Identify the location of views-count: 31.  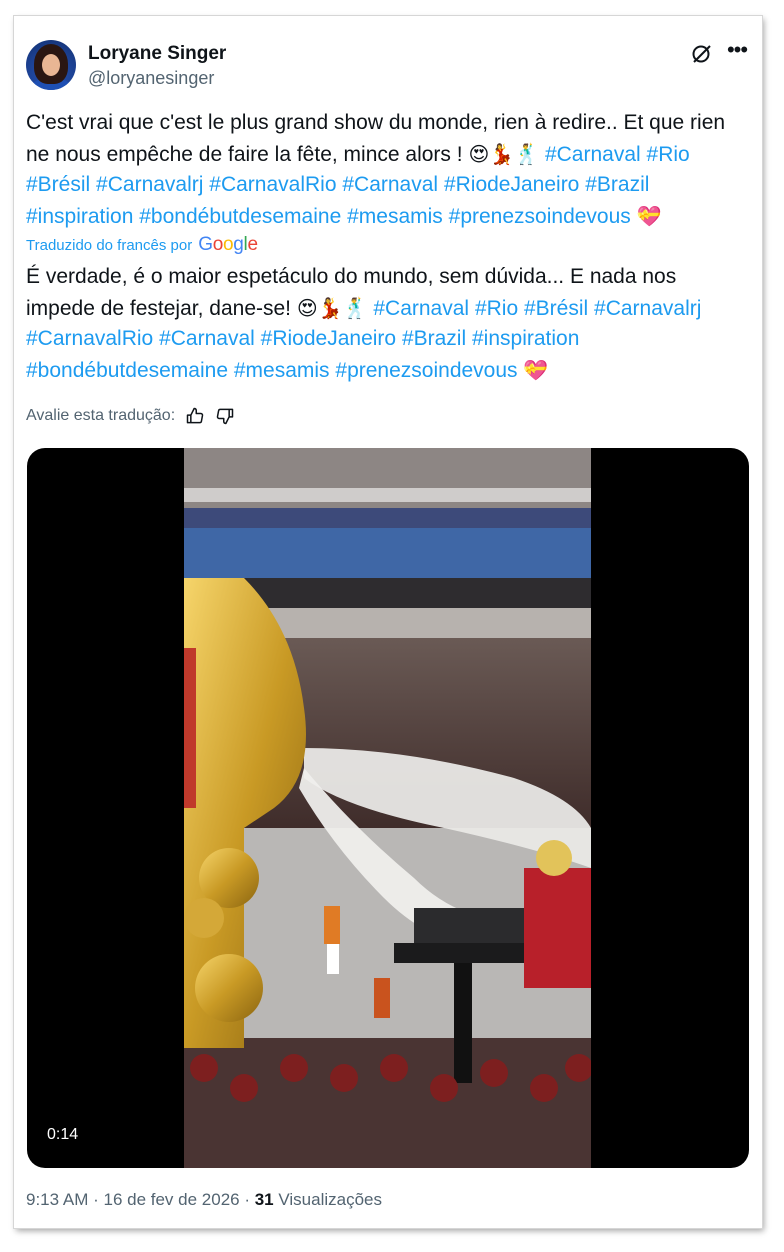
(264, 1199).